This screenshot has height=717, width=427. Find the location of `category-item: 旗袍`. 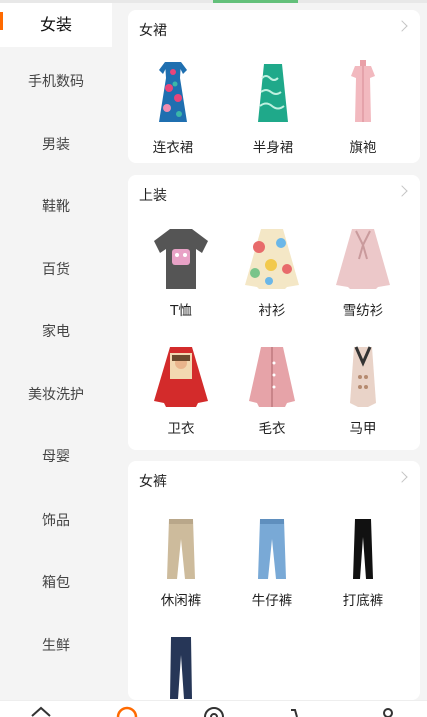

category-item: 旗袍 is located at coordinates (363, 107).